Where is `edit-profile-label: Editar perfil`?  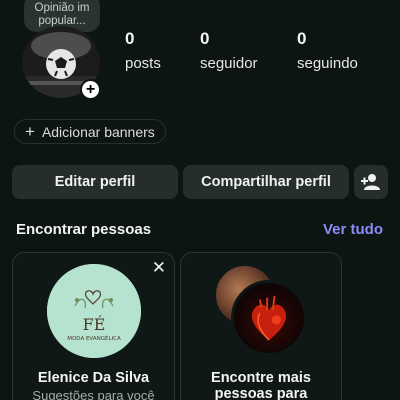 edit-profile-label: Editar perfil is located at coordinates (95, 182).